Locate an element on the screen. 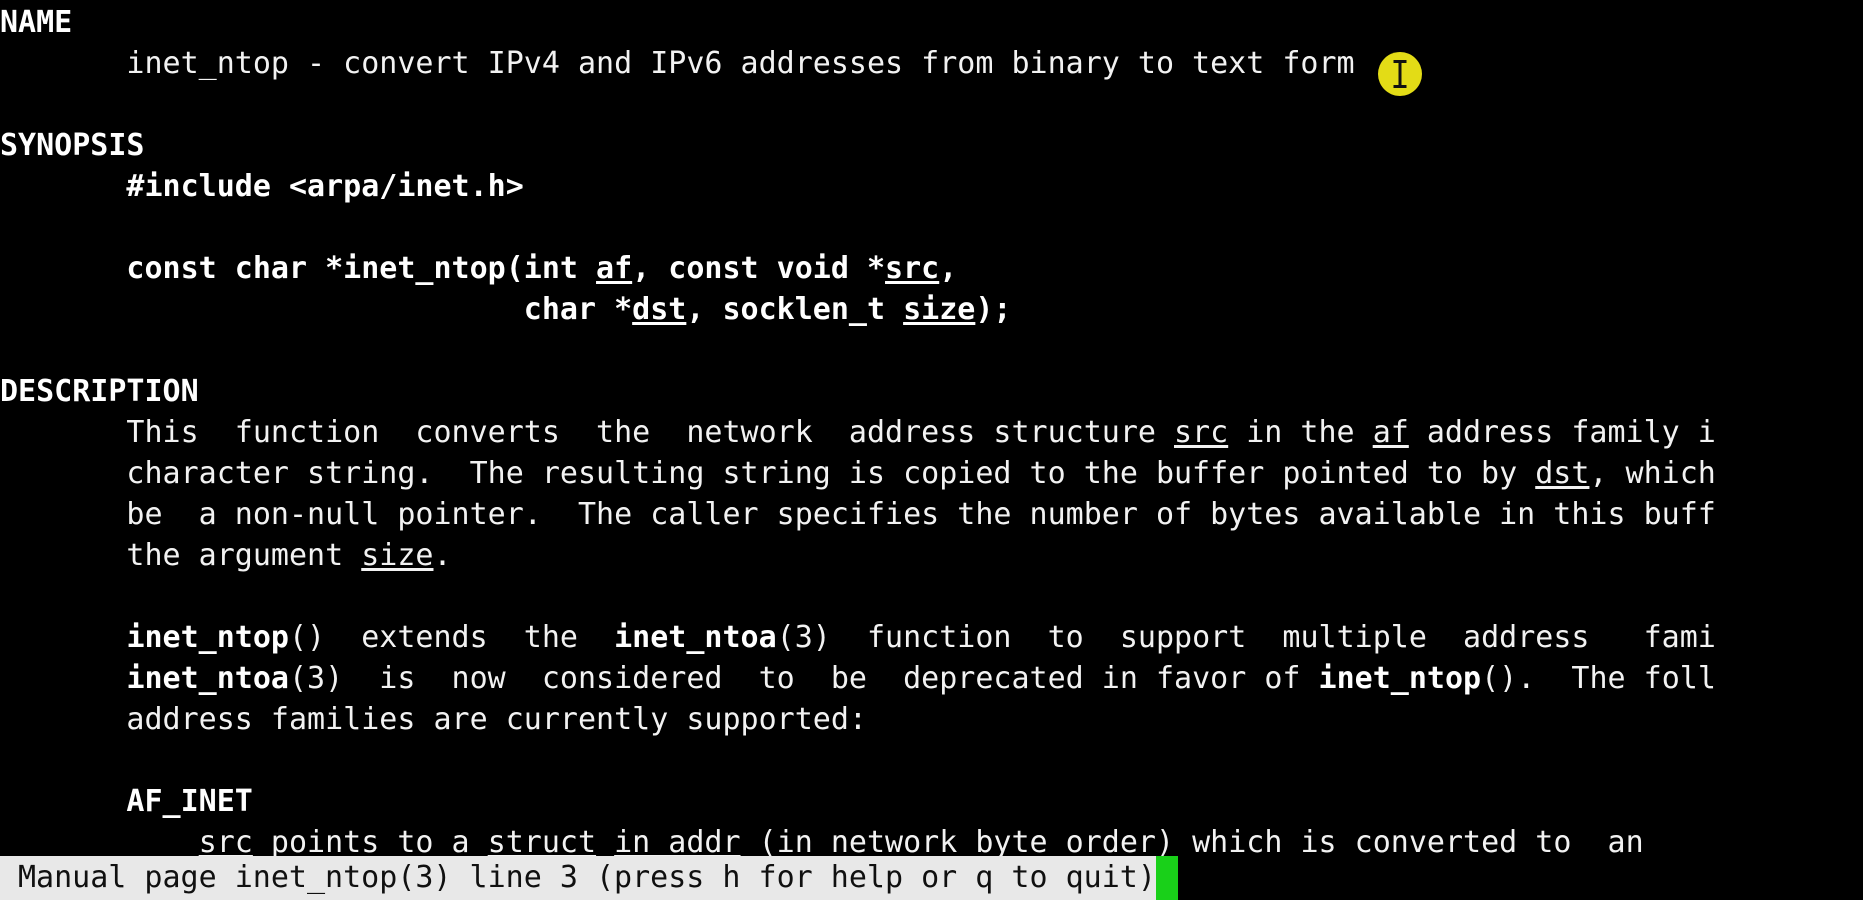  bold-text: SYNOPSIS is located at coordinates (72, 145).